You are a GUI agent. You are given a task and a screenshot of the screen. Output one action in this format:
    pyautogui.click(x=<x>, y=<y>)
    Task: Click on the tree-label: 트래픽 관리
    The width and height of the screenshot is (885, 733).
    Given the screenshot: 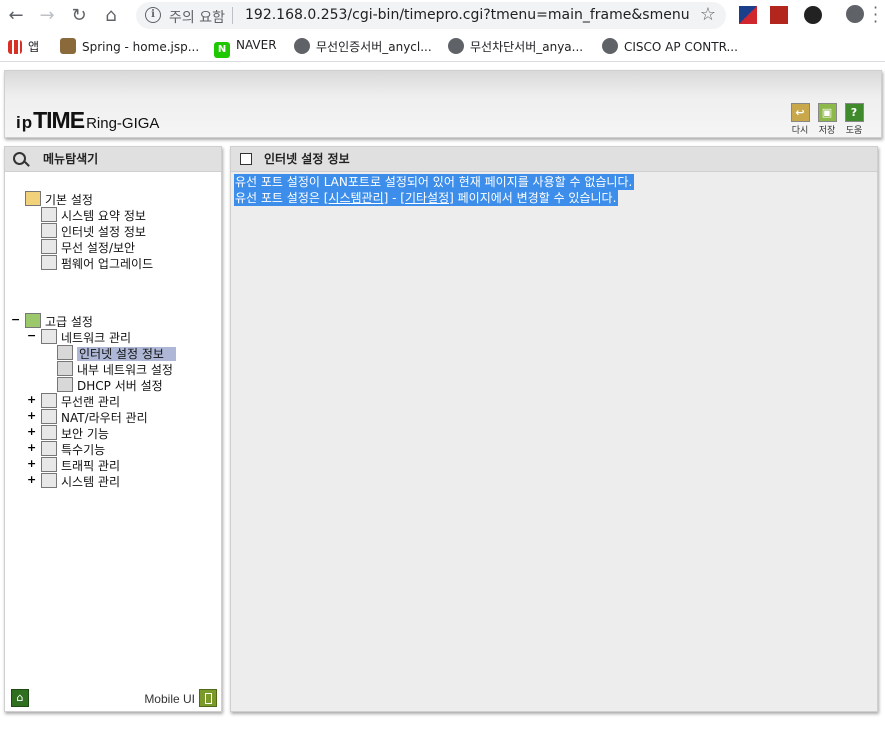 What is the action you would take?
    pyautogui.click(x=91, y=466)
    